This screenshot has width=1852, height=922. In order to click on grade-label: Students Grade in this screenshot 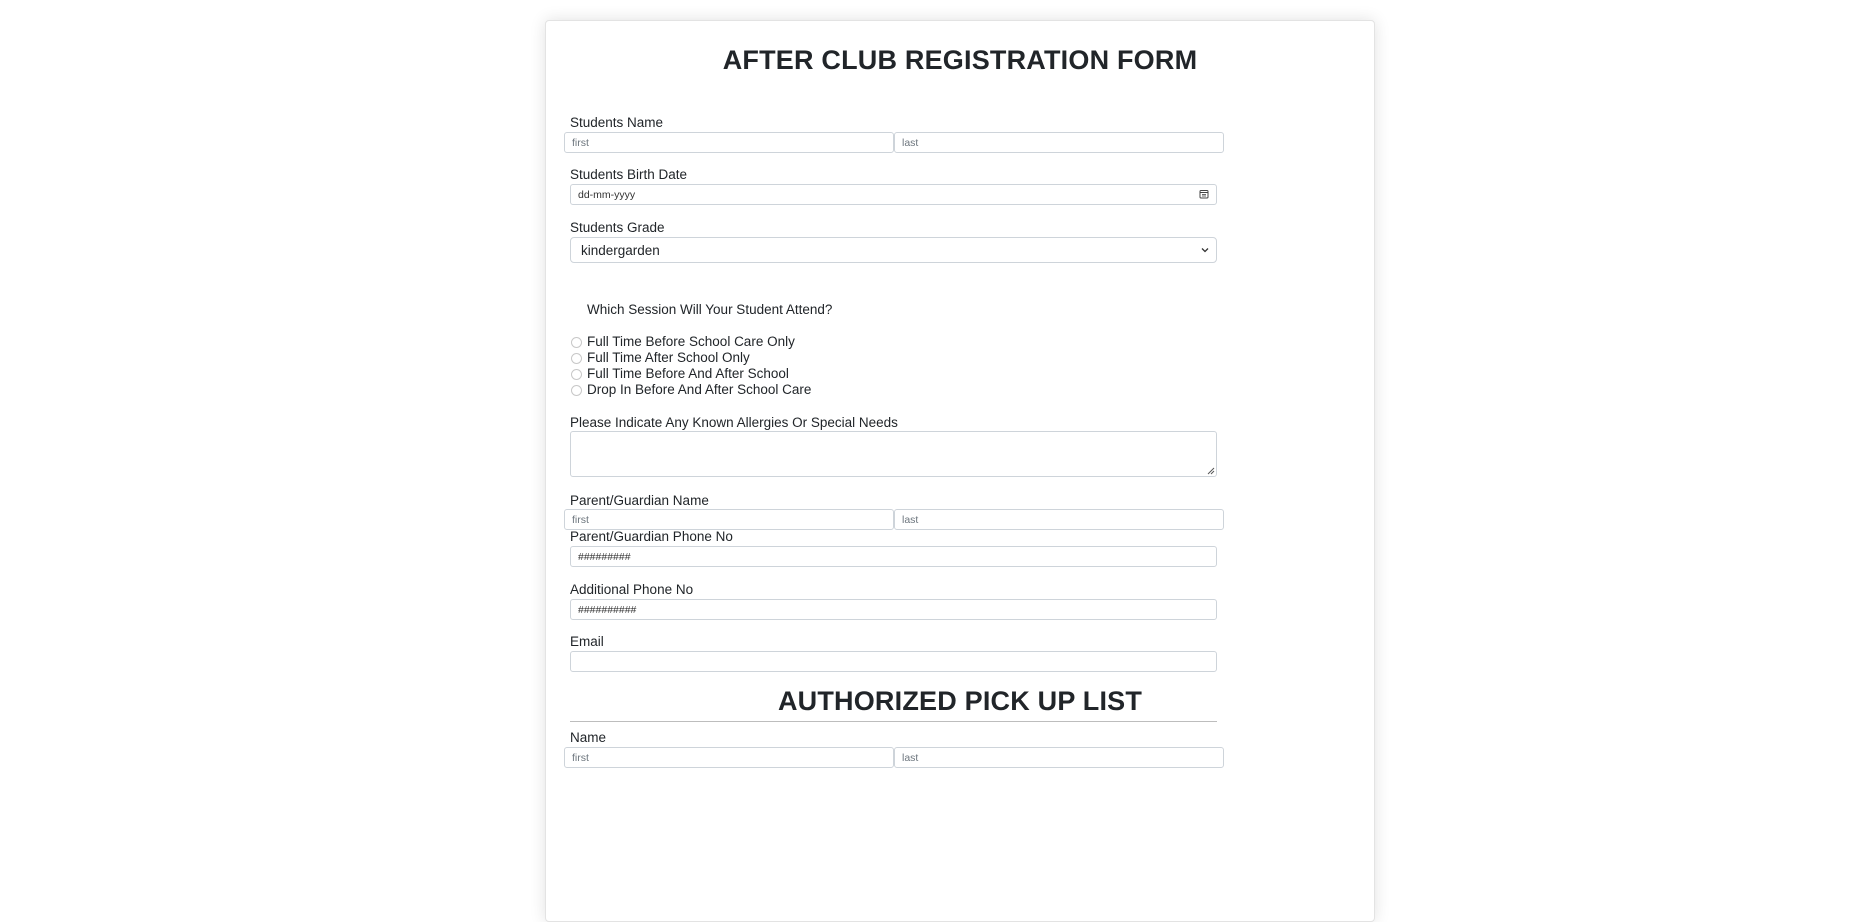, I will do `click(617, 227)`.